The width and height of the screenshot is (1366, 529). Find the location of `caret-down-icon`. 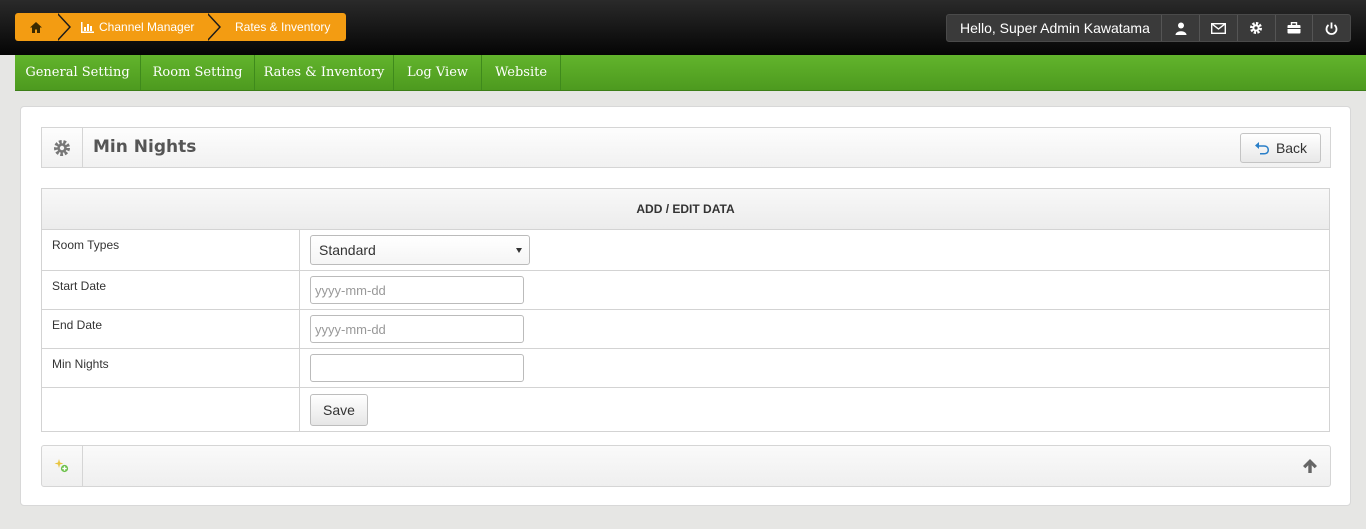

caret-down-icon is located at coordinates (519, 250).